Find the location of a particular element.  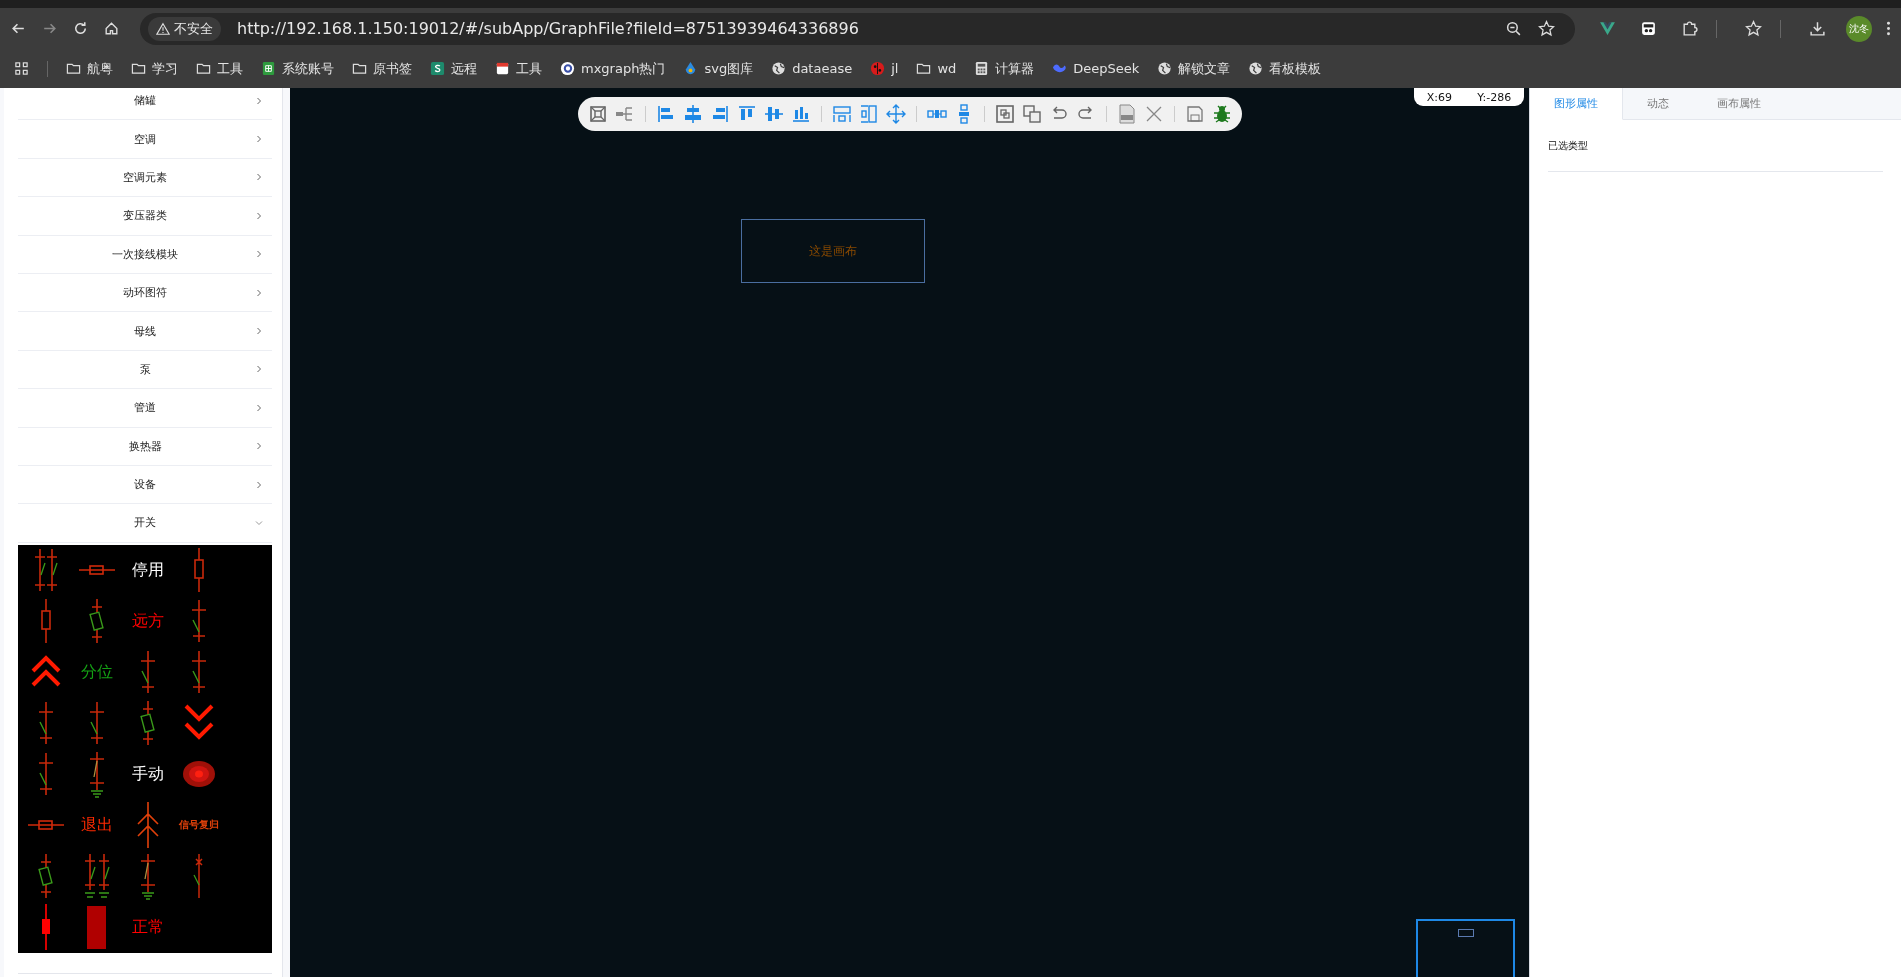

group-icon is located at coordinates (1004, 114).